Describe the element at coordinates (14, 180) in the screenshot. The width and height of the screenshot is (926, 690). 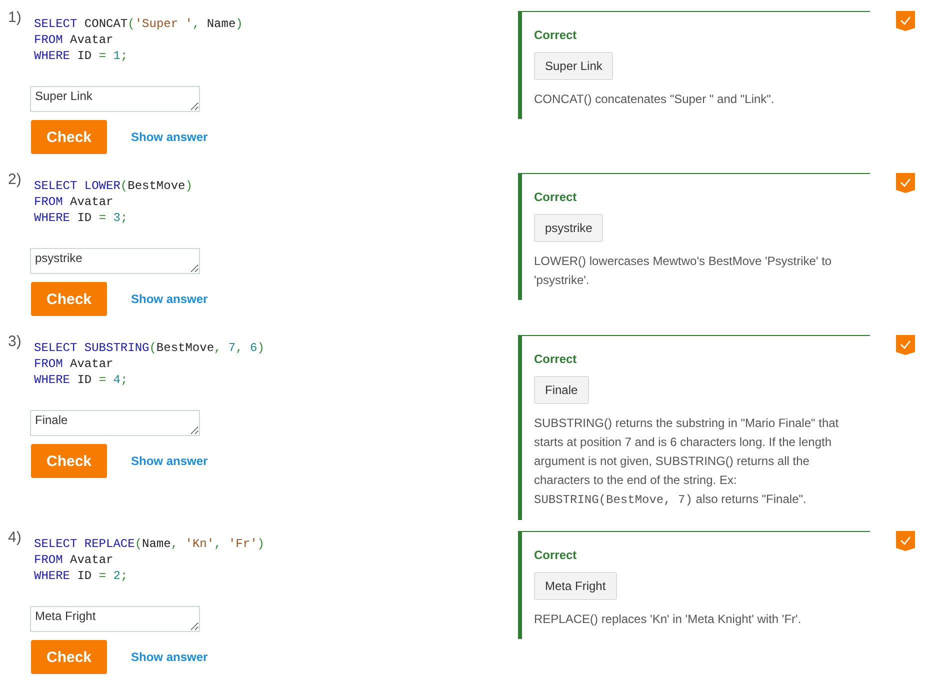
I see `question-number: 2)` at that location.